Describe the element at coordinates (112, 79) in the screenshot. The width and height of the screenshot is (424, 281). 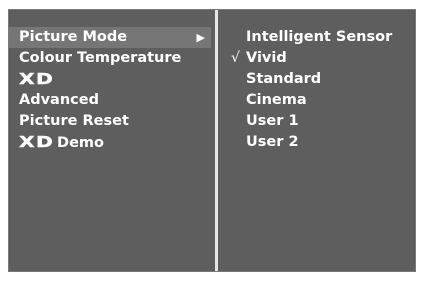
I see `menu-item-xd: XD` at that location.